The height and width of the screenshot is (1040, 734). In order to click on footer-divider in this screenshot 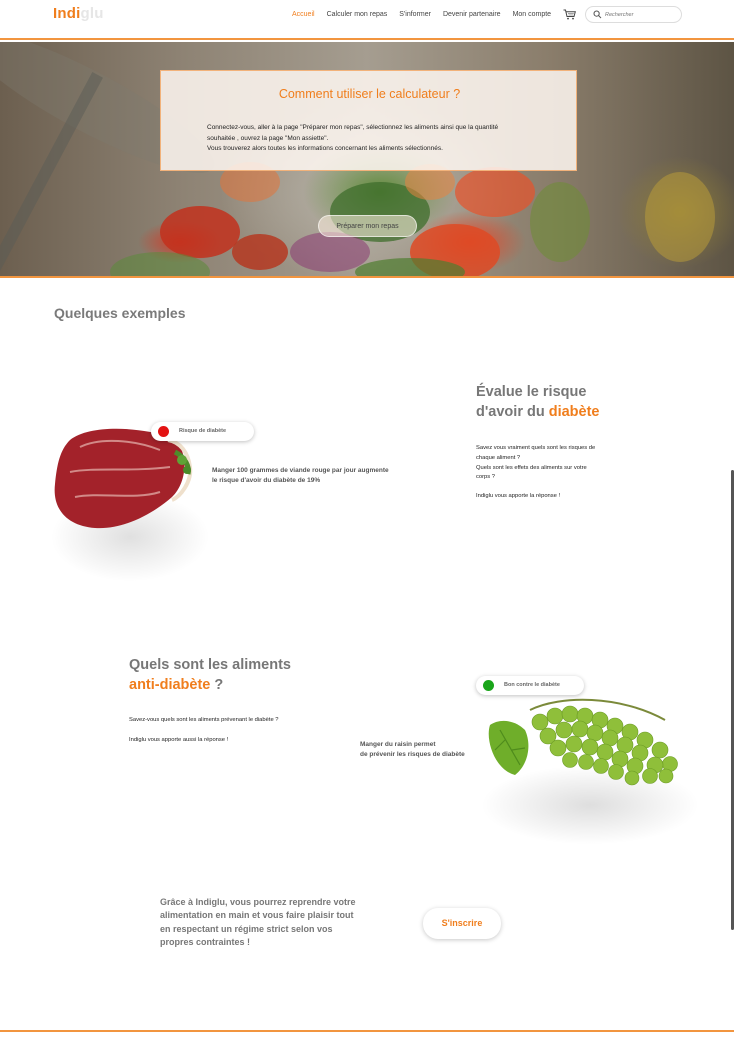, I will do `click(367, 1031)`.